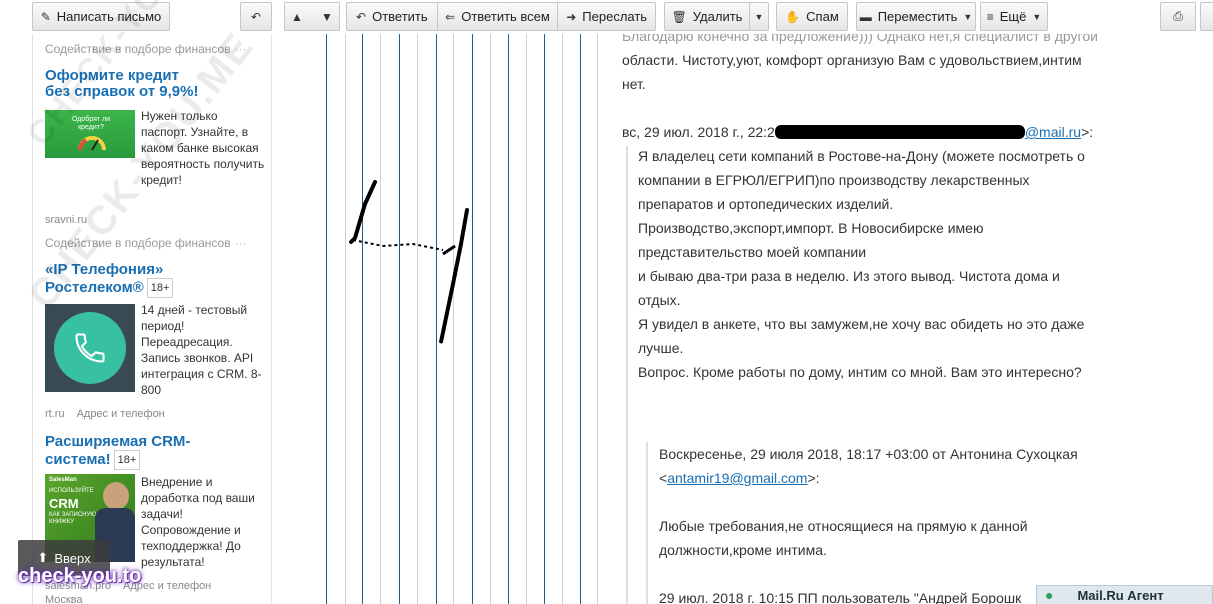 The image size is (1213, 604). Describe the element at coordinates (916, 16) in the screenshot. I see `move-button: ▬ Переместить ▼` at that location.